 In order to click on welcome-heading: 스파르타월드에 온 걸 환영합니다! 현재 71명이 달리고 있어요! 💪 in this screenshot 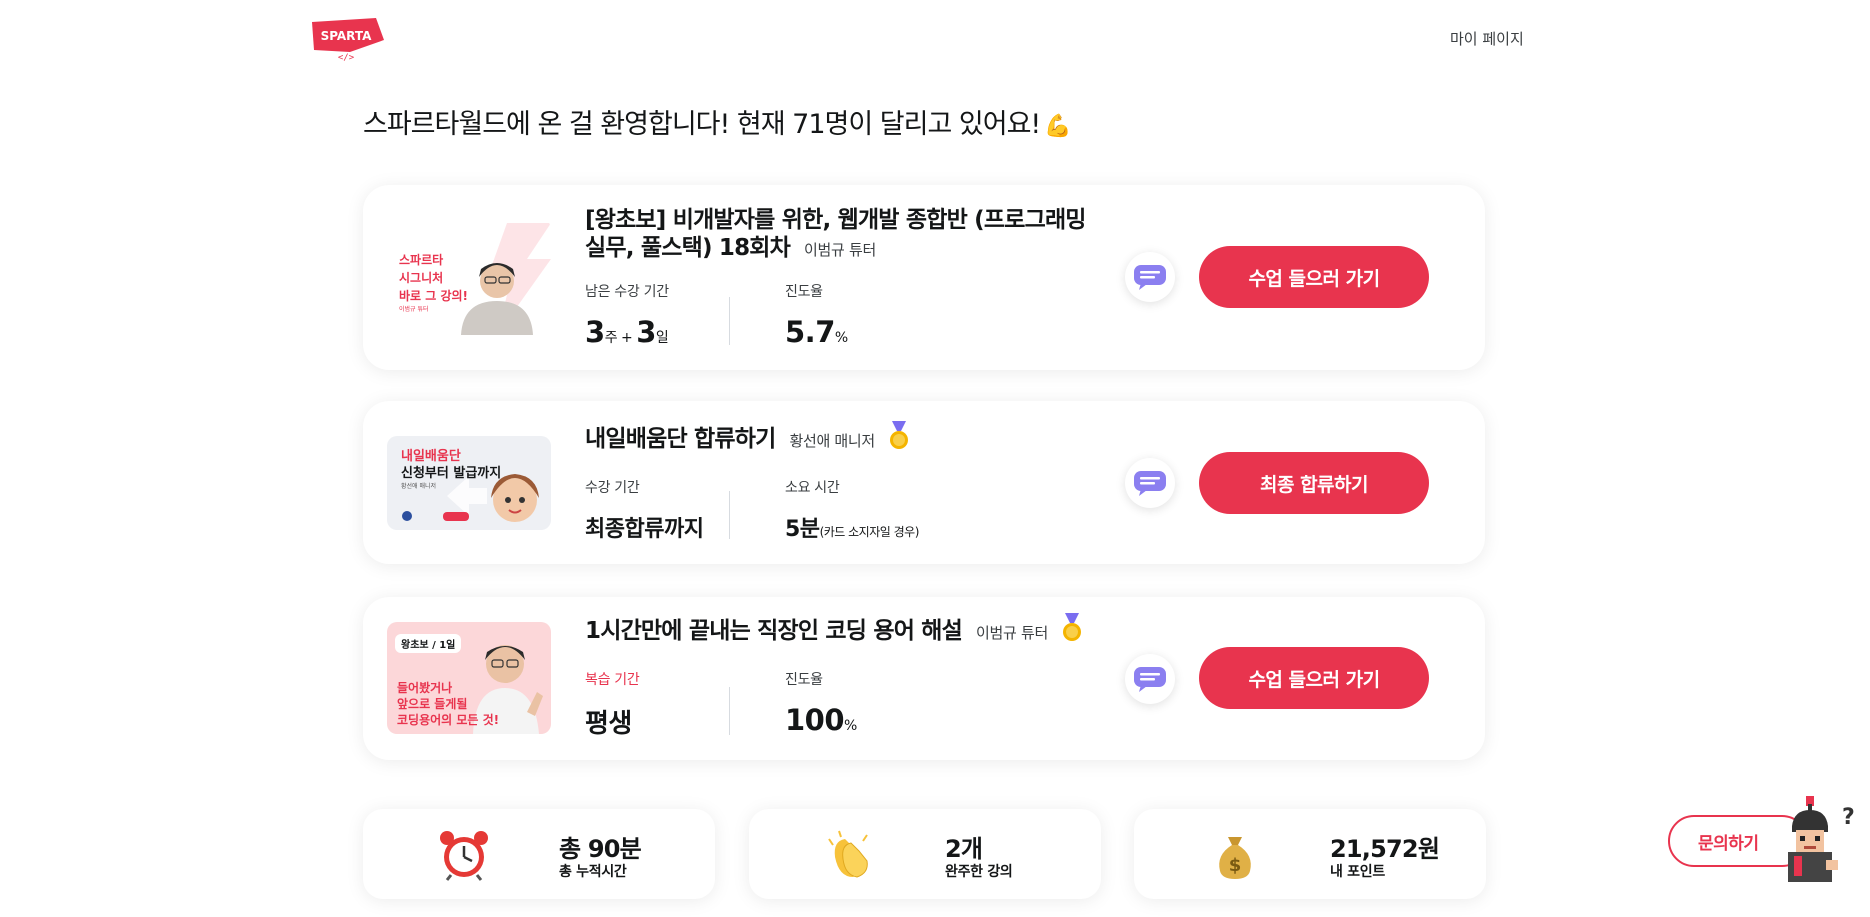, I will do `click(717, 121)`.